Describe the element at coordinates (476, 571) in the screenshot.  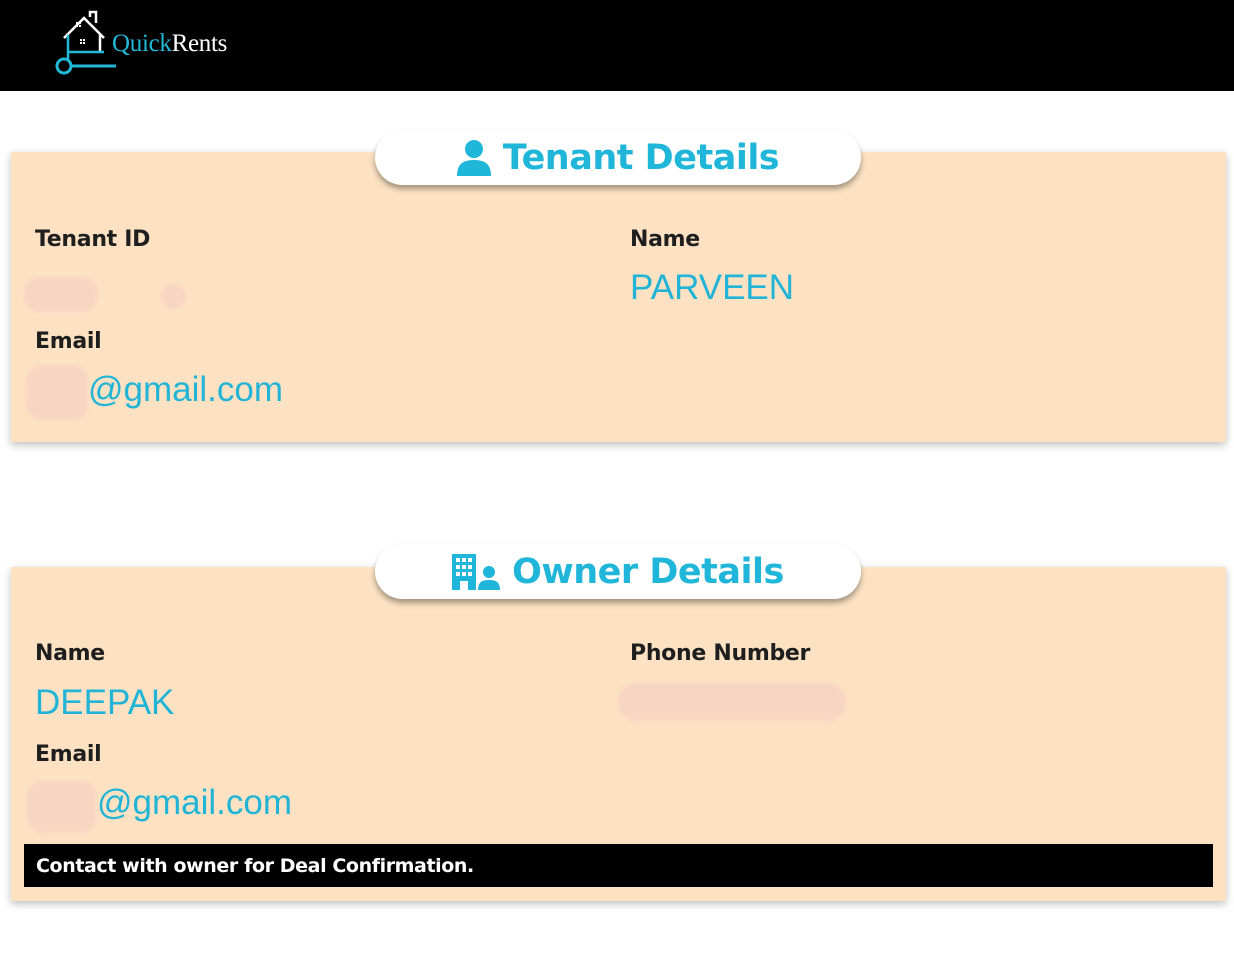
I see `building-user-icon` at that location.